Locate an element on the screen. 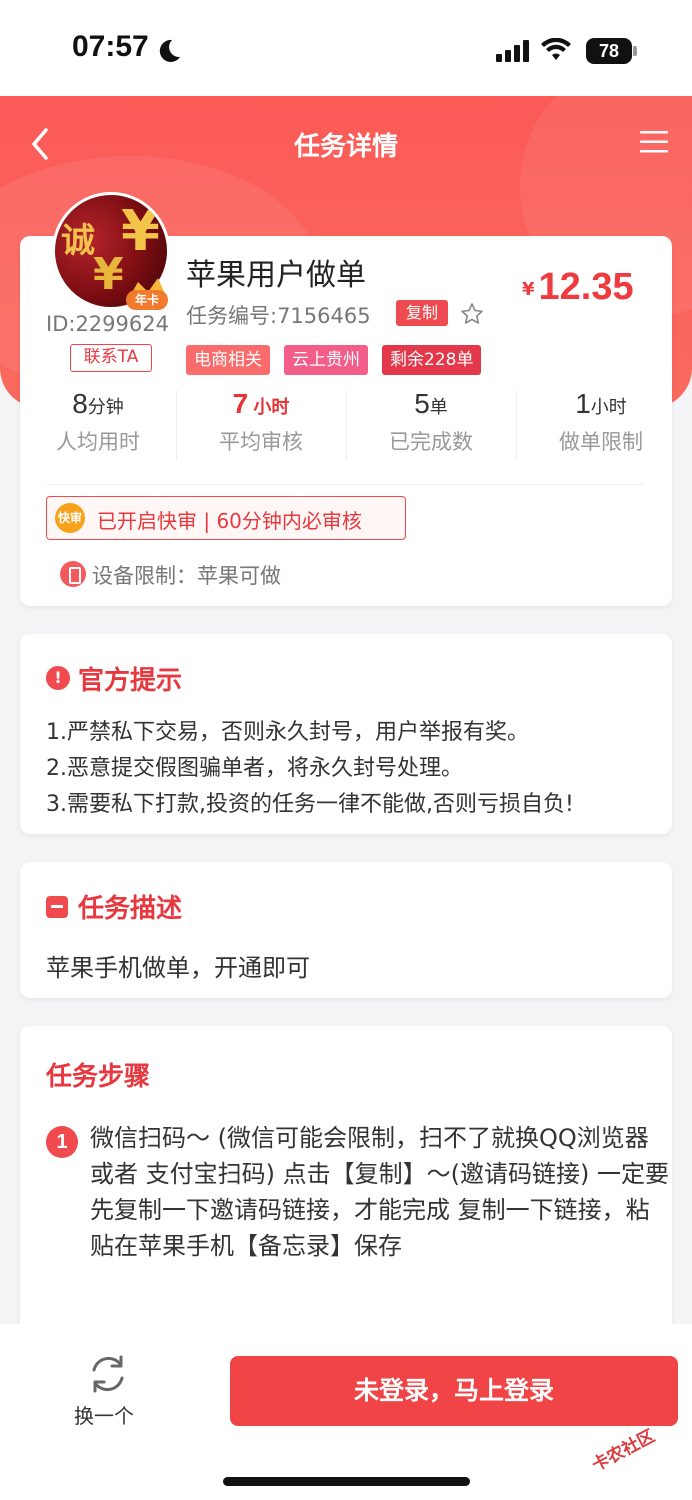 The width and height of the screenshot is (692, 1500). tag-region: 云上贵州 is located at coordinates (326, 360).